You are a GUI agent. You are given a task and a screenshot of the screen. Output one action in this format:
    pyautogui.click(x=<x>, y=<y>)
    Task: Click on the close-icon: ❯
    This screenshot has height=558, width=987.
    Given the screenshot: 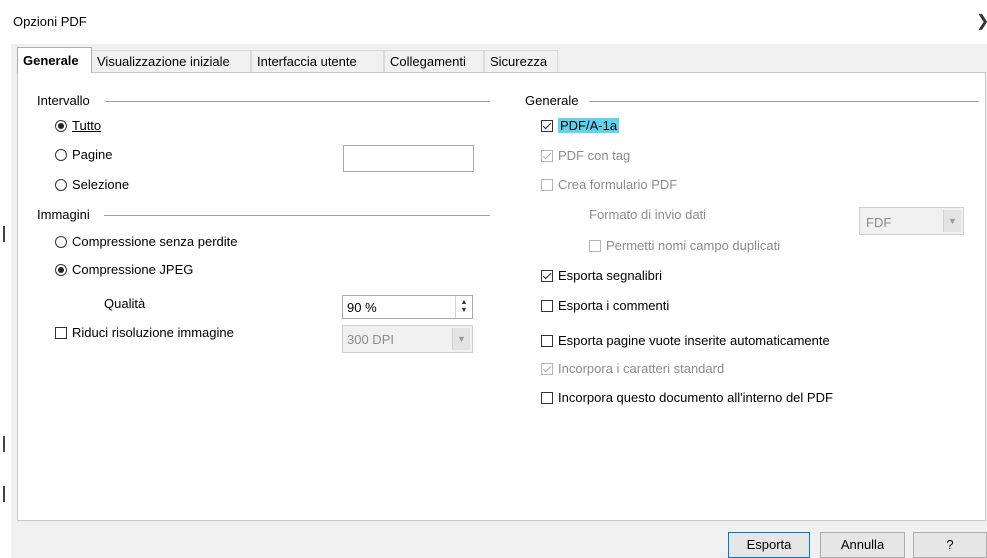 What is the action you would take?
    pyautogui.click(x=981, y=21)
    